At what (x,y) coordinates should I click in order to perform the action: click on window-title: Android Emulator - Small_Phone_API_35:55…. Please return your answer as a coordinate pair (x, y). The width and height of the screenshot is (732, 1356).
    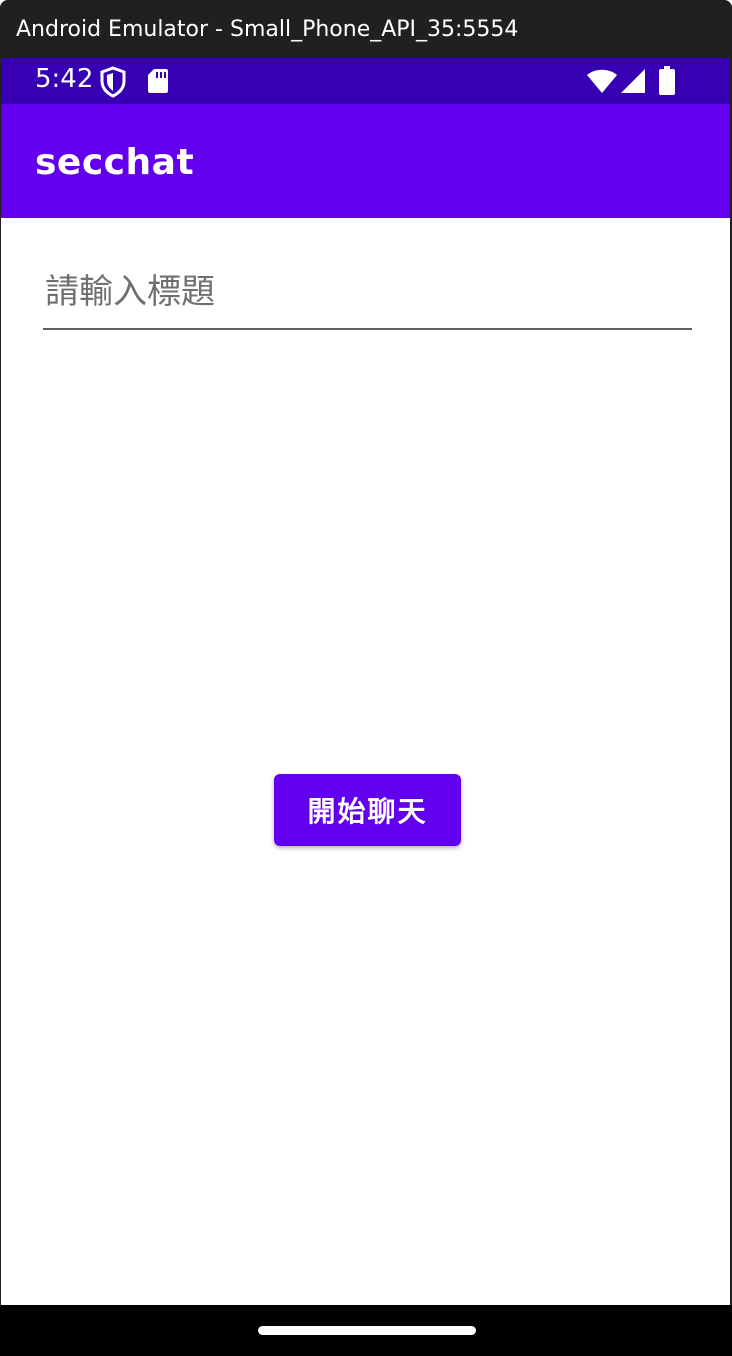
    Looking at the image, I should click on (366, 29).